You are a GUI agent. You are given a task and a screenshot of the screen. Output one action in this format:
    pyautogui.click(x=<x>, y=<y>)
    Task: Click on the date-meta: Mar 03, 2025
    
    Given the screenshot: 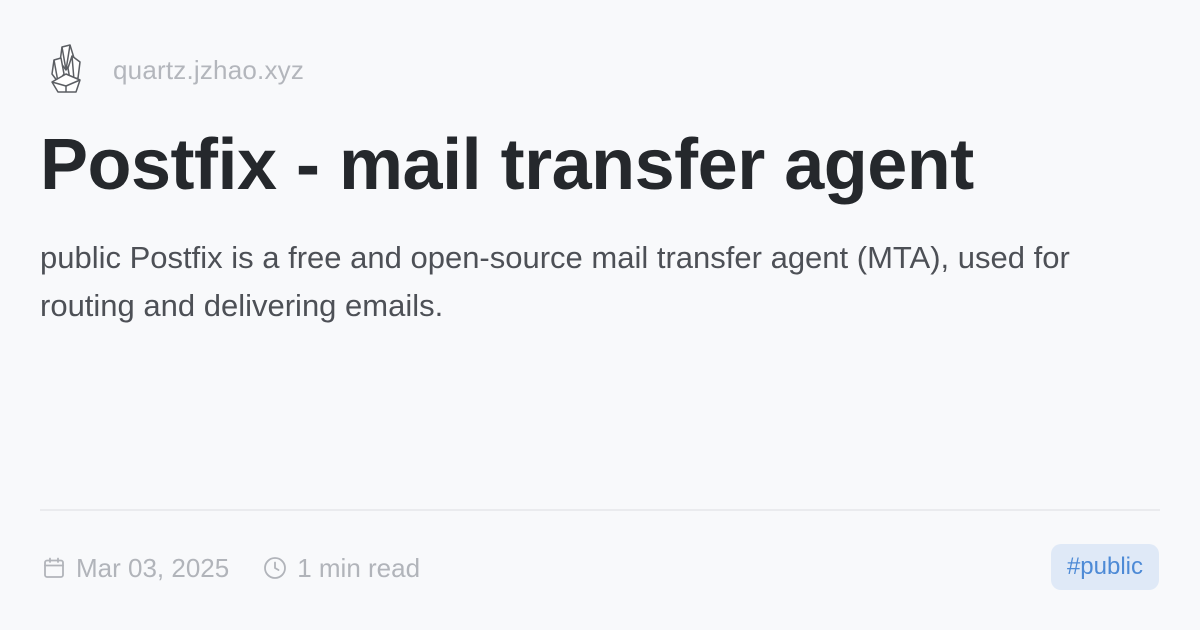 What is the action you would take?
    pyautogui.click(x=135, y=568)
    